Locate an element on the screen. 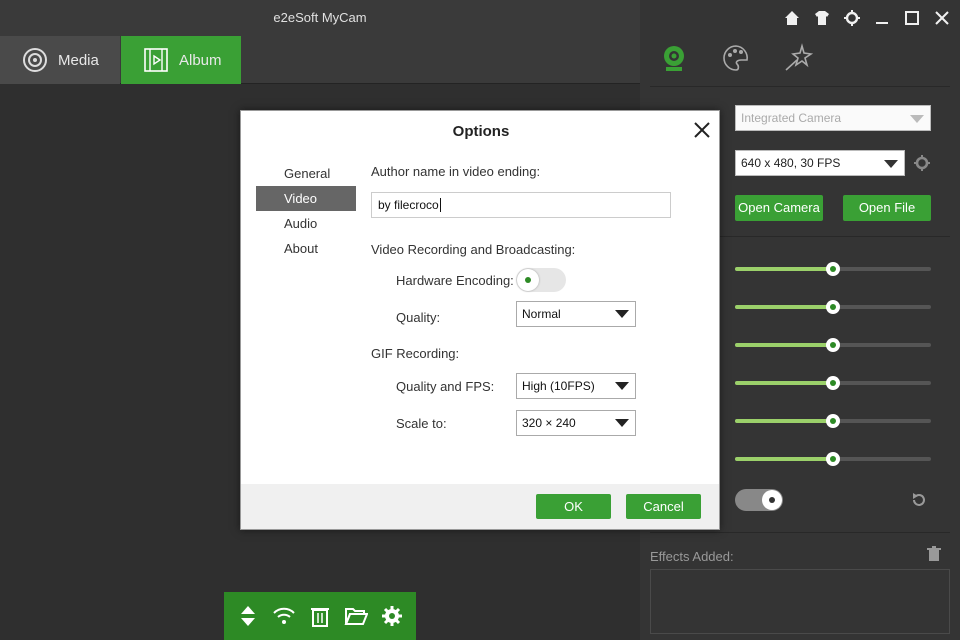  wifi-icon is located at coordinates (284, 616).